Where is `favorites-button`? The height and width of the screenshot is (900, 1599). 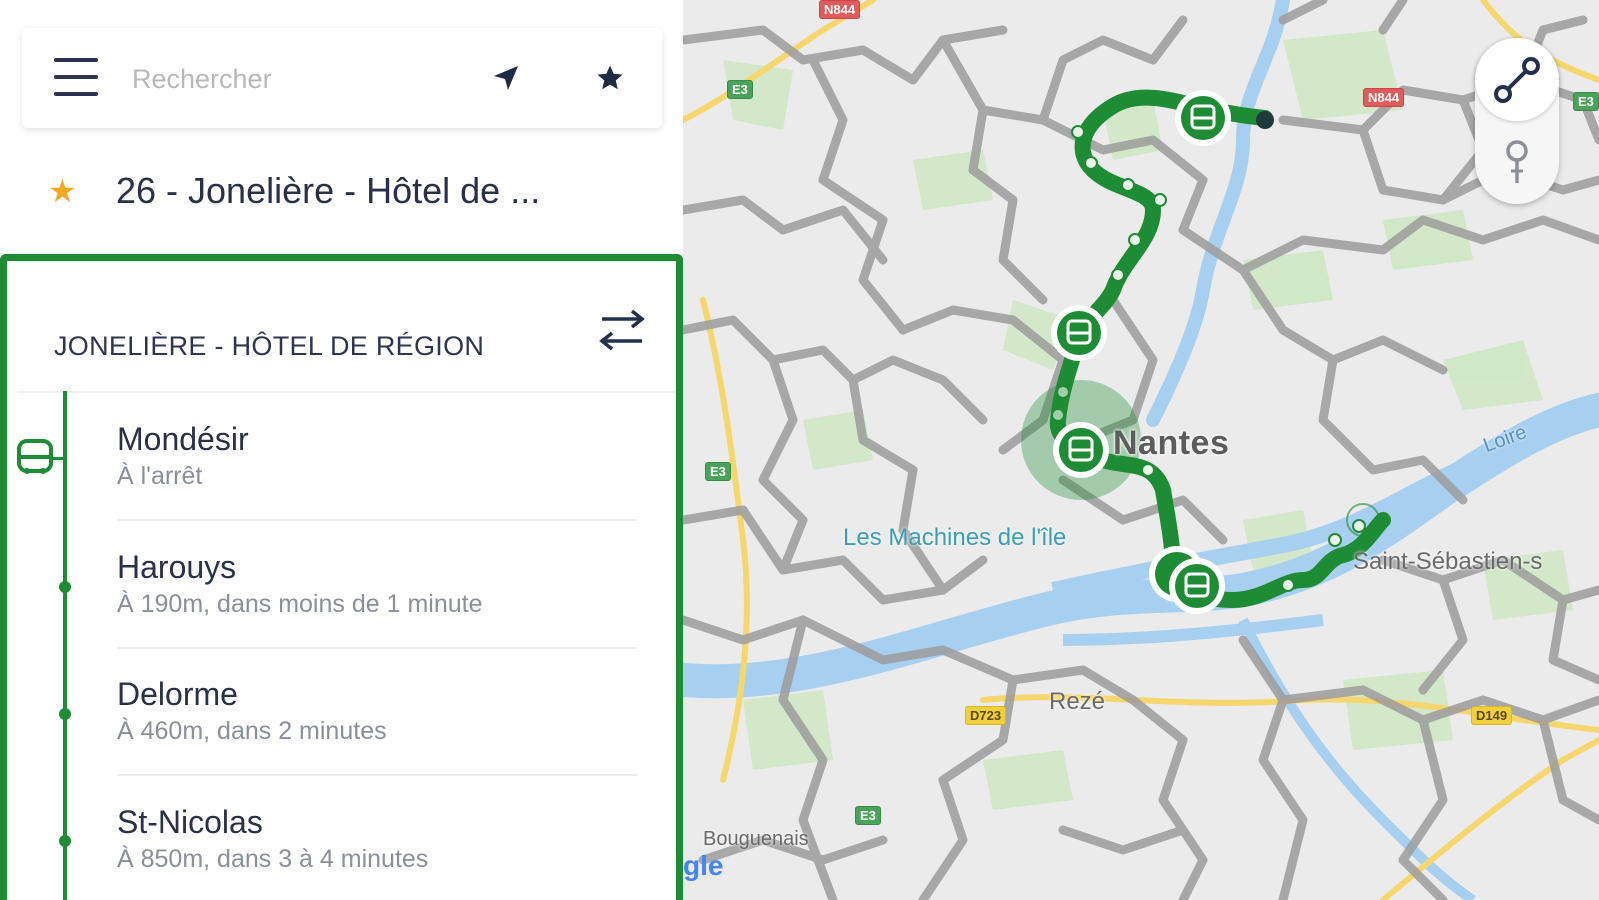 favorites-button is located at coordinates (610, 78).